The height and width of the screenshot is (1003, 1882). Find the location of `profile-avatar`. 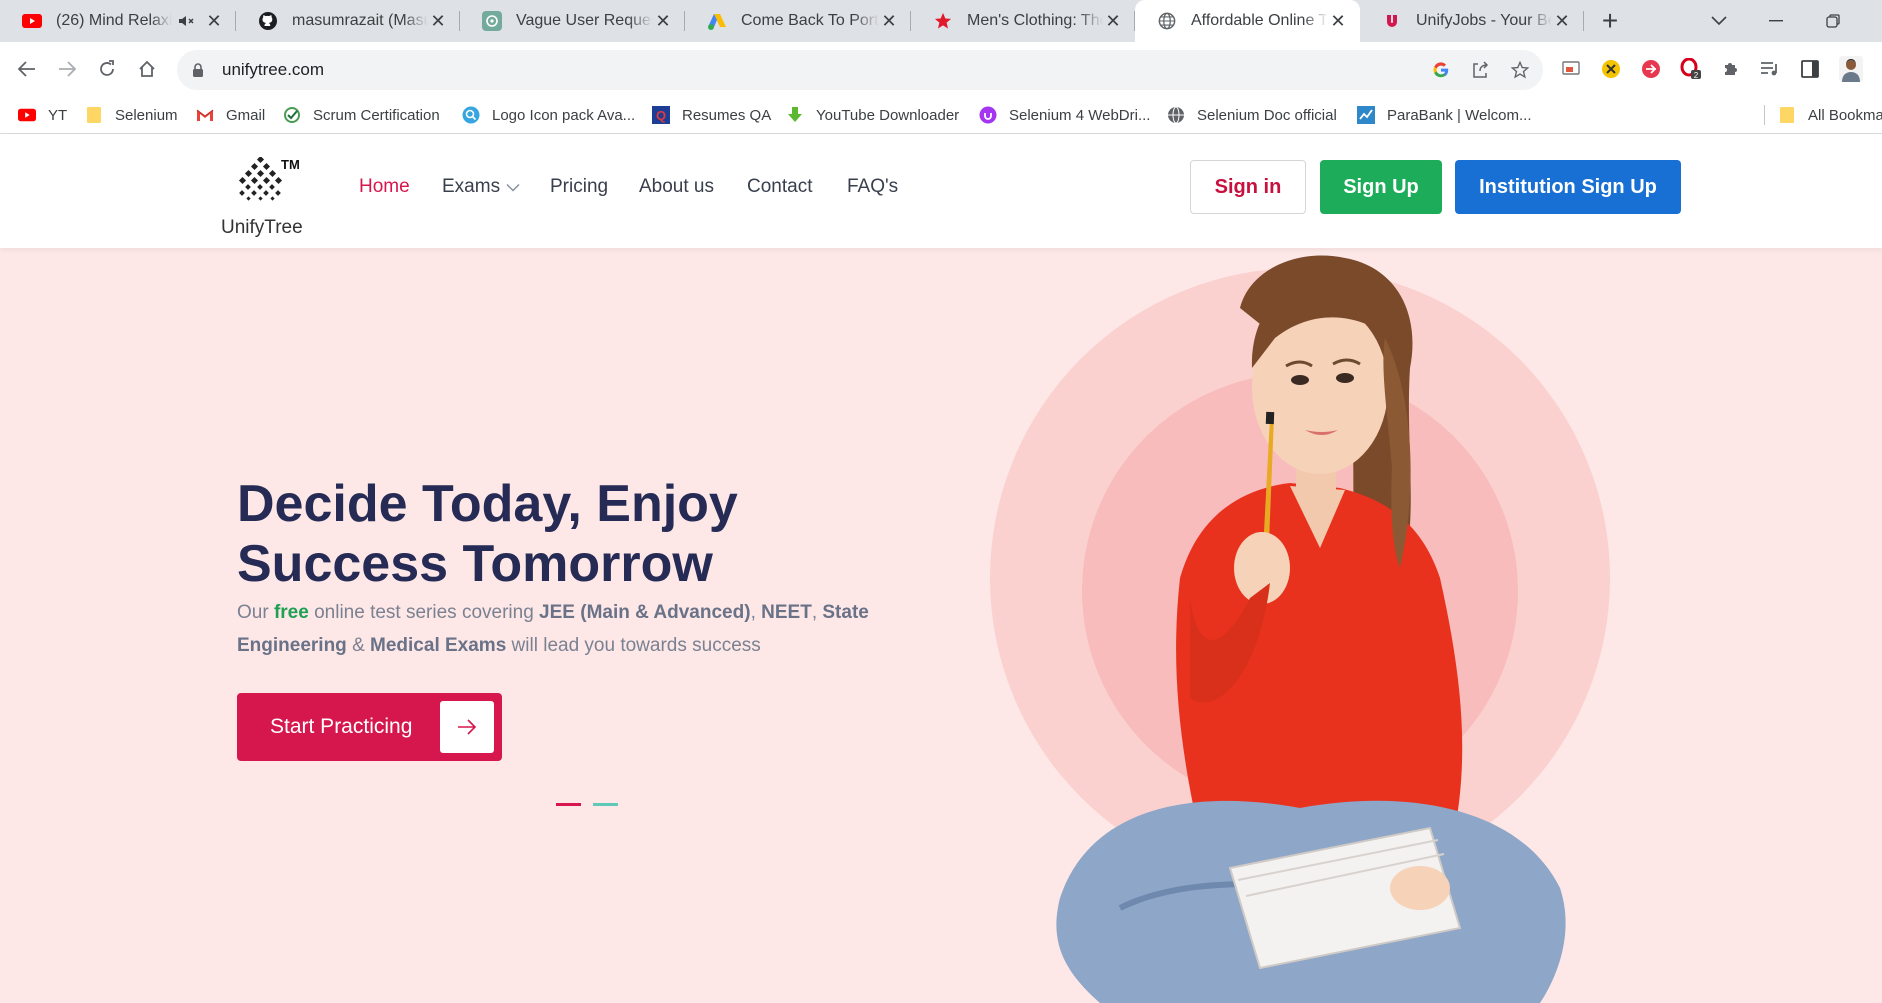

profile-avatar is located at coordinates (1851, 69).